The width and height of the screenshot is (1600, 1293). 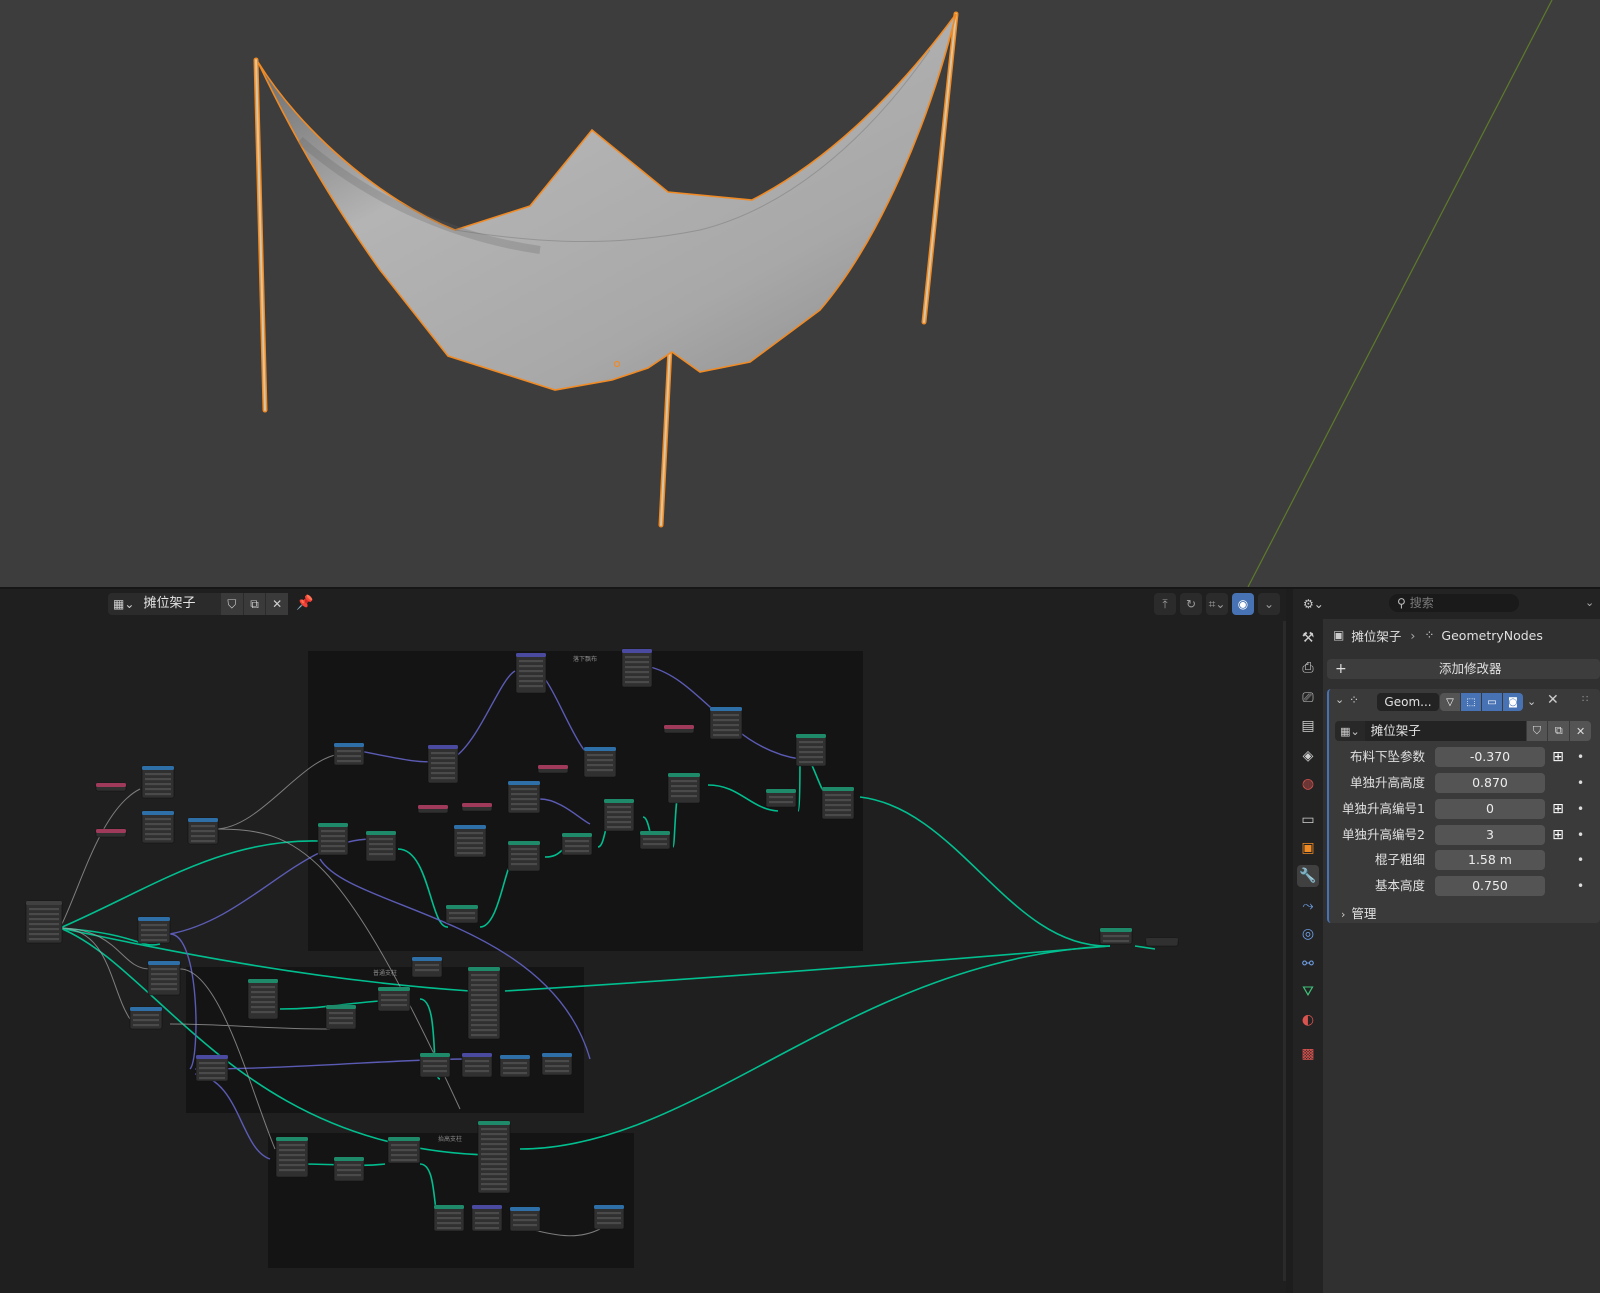 I want to click on node-editor-scrollbar, so click(x=1284, y=951).